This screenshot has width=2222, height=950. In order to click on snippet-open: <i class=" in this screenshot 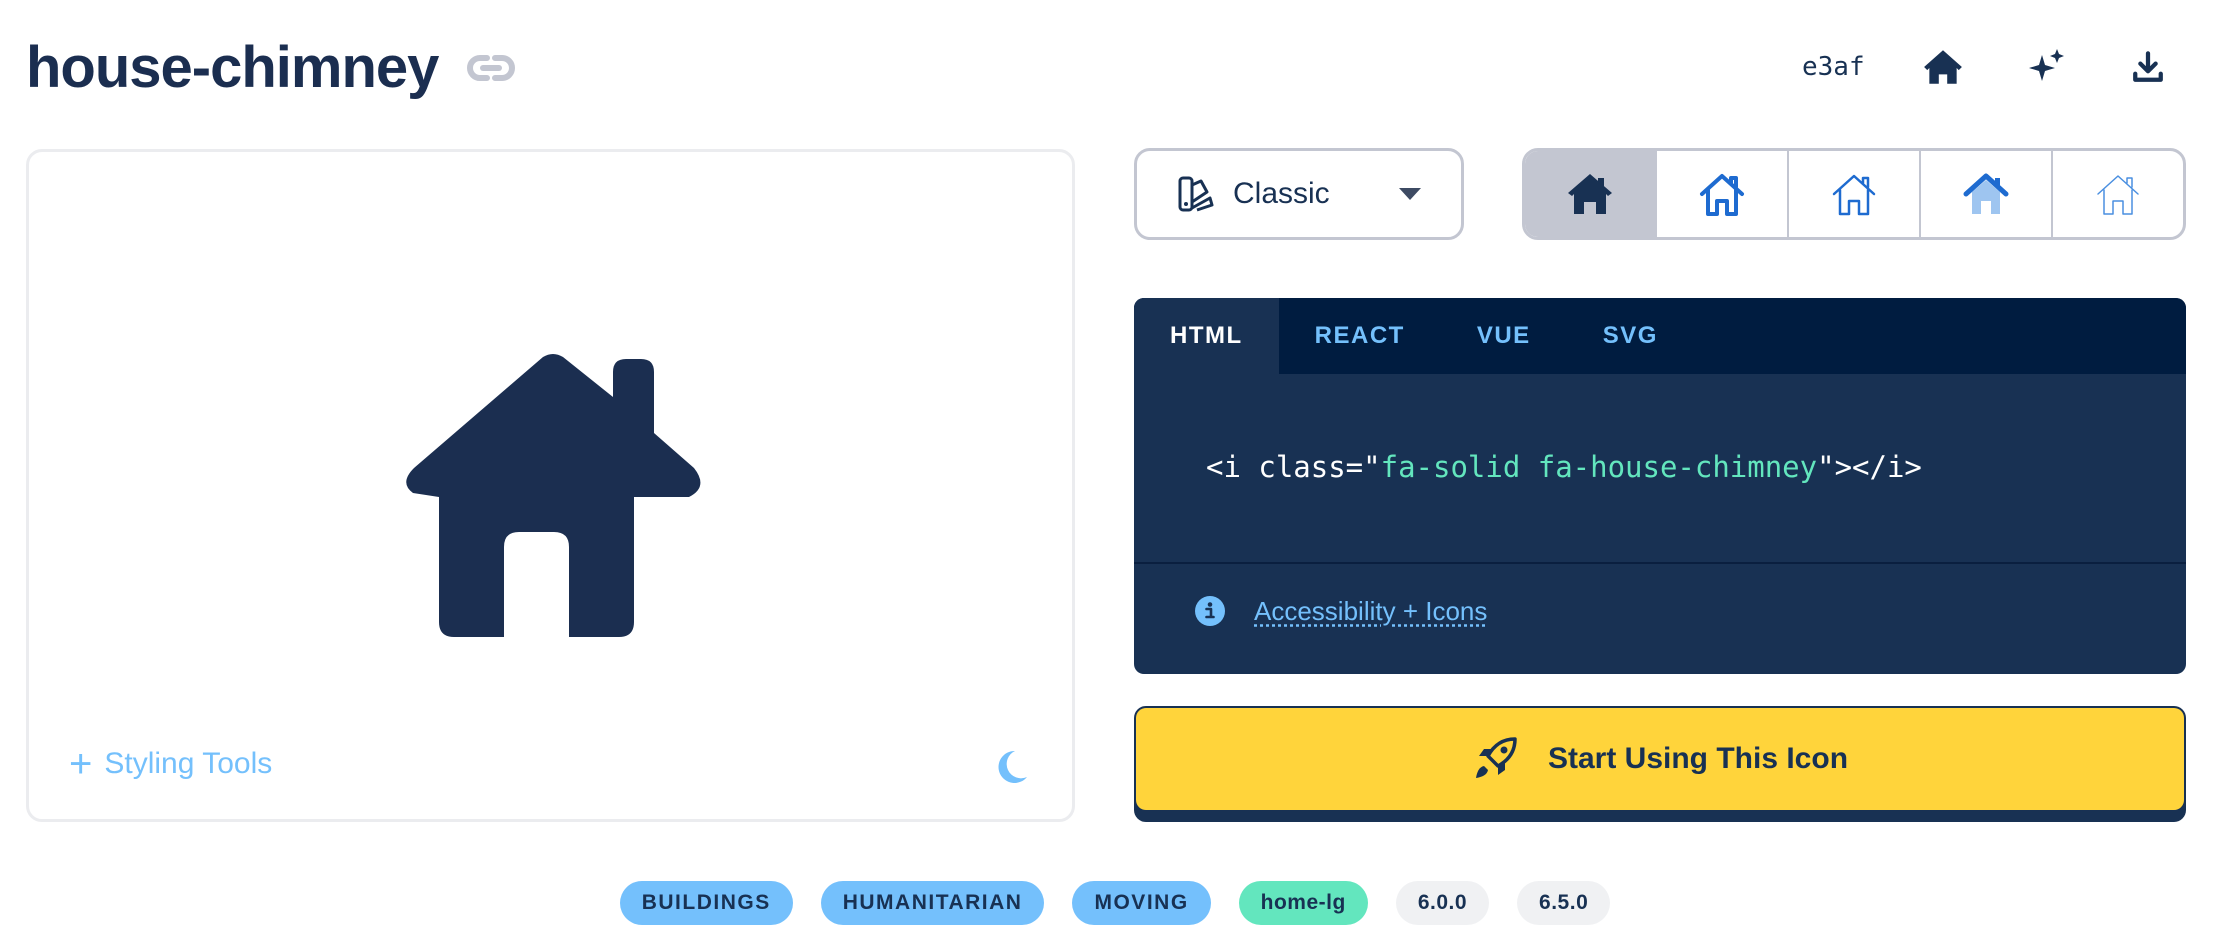, I will do `click(1293, 467)`.